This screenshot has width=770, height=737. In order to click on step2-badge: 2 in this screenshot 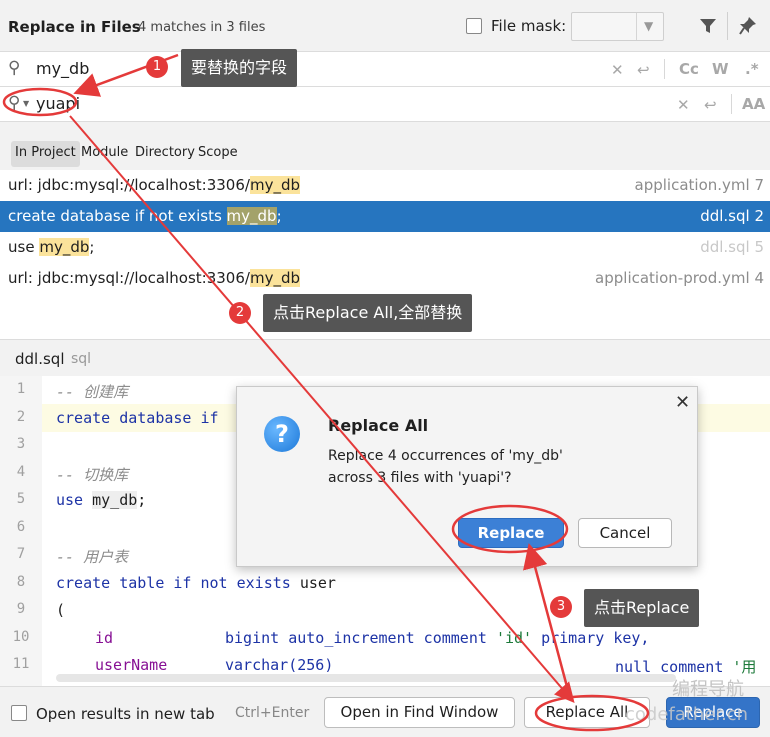, I will do `click(240, 313)`.